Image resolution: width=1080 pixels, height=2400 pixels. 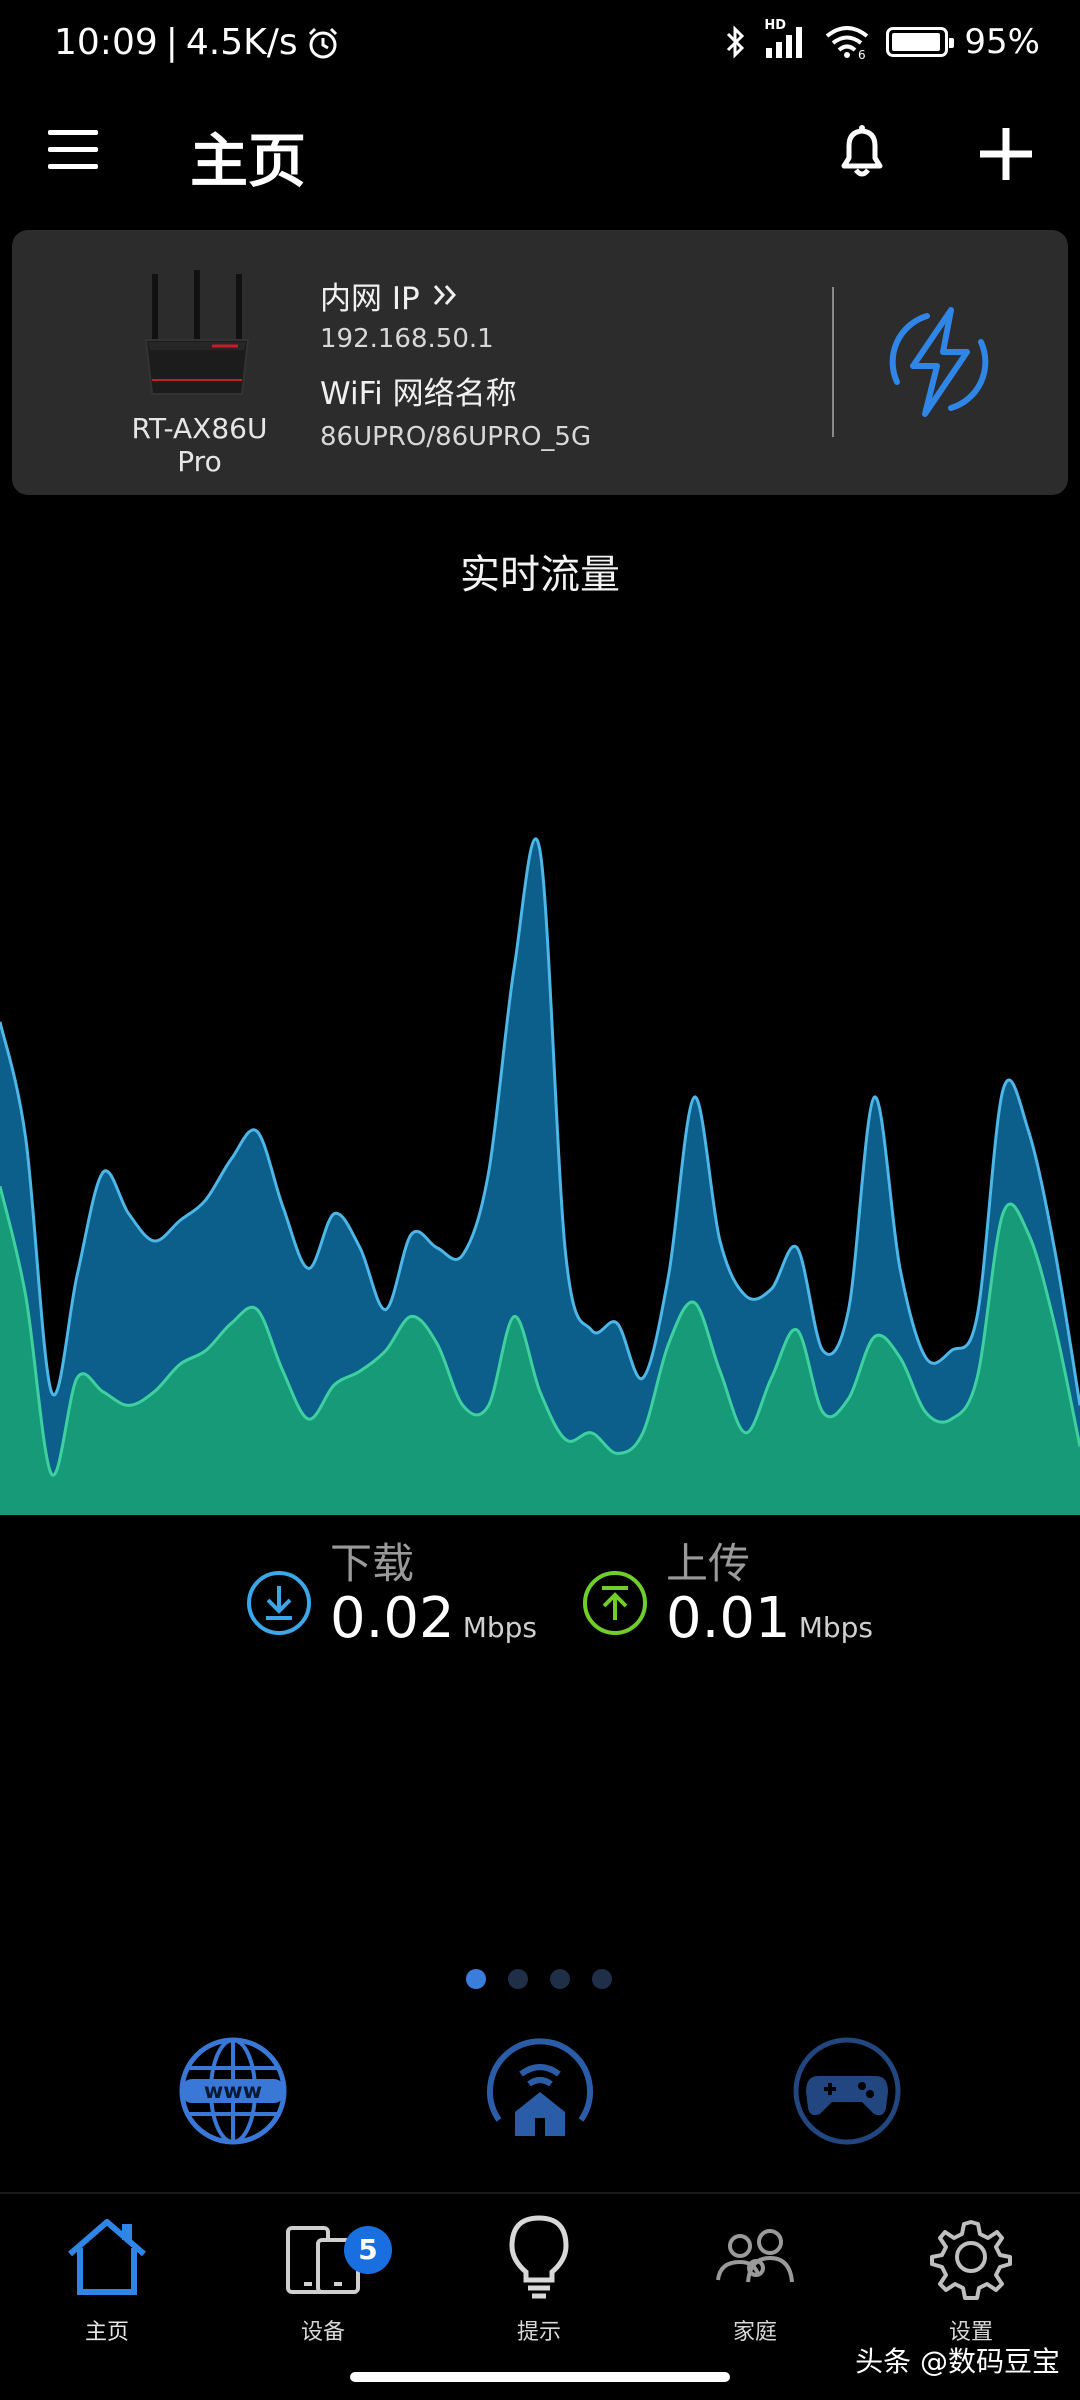 I want to click on nav-devices: 5 设备, so click(x=323, y=2279).